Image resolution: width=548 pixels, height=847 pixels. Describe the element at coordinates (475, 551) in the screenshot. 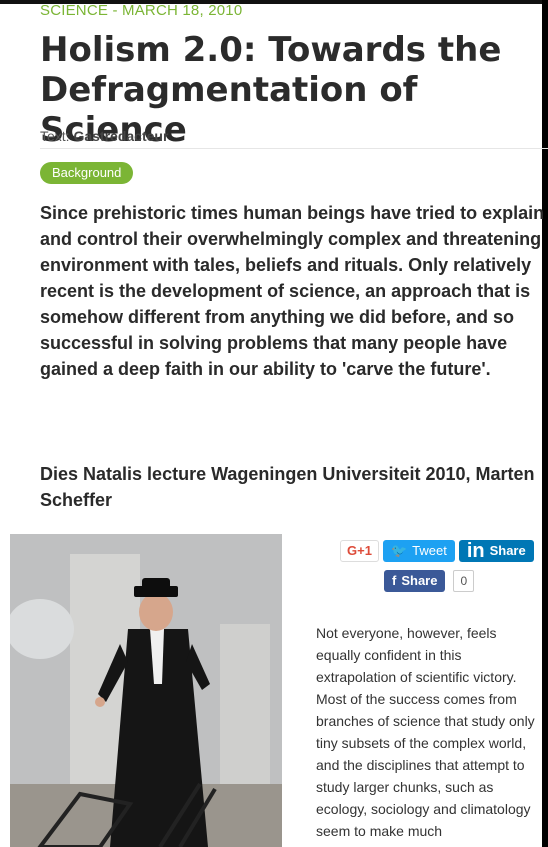

I see `linkedin-icon: in` at that location.